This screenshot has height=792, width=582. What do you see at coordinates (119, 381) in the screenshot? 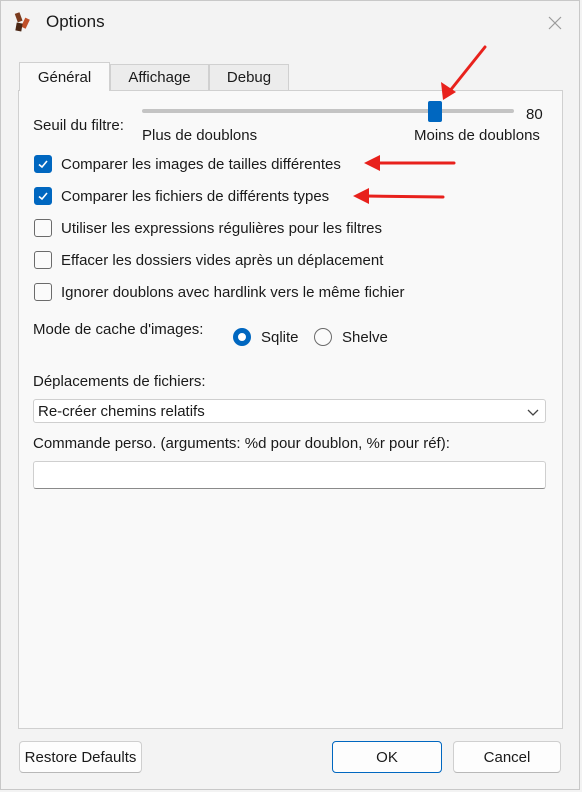
I see `move-label: Déplacements de fichiers:` at bounding box center [119, 381].